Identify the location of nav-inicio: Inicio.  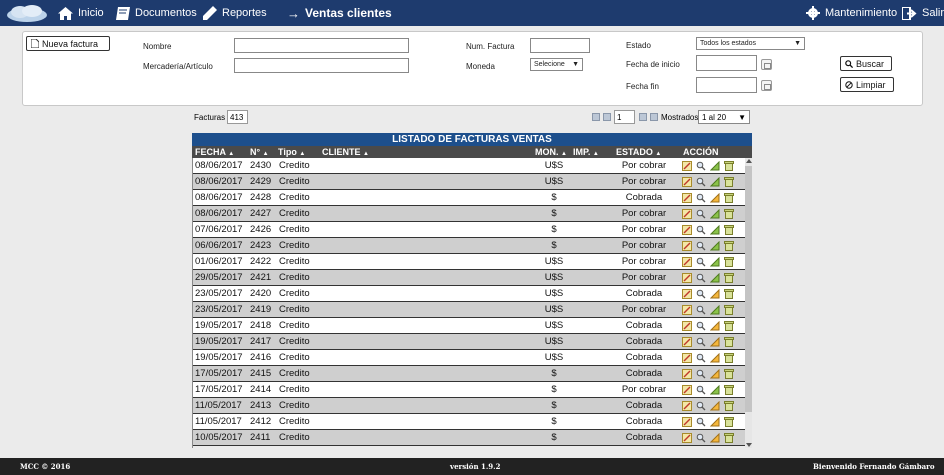
(81, 13).